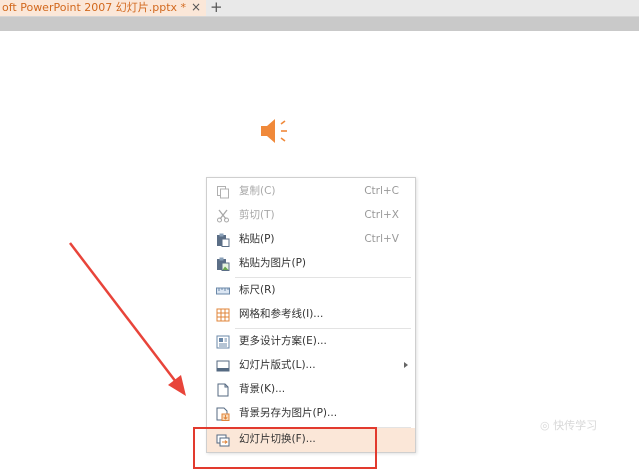 The width and height of the screenshot is (639, 473). What do you see at coordinates (127, 319) in the screenshot?
I see `annotation-arrow` at bounding box center [127, 319].